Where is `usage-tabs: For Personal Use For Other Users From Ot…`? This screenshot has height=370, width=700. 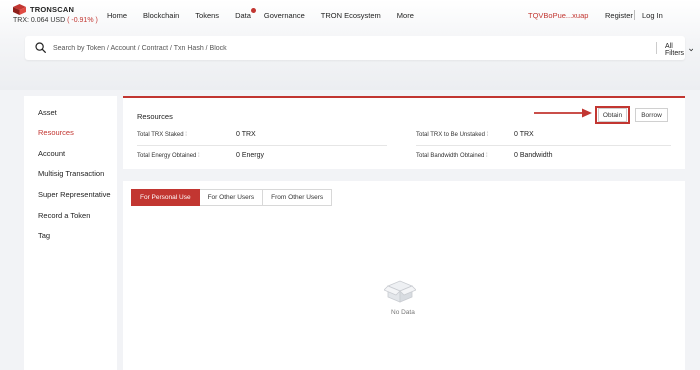 usage-tabs: For Personal Use For Other Users From Ot… is located at coordinates (232, 197).